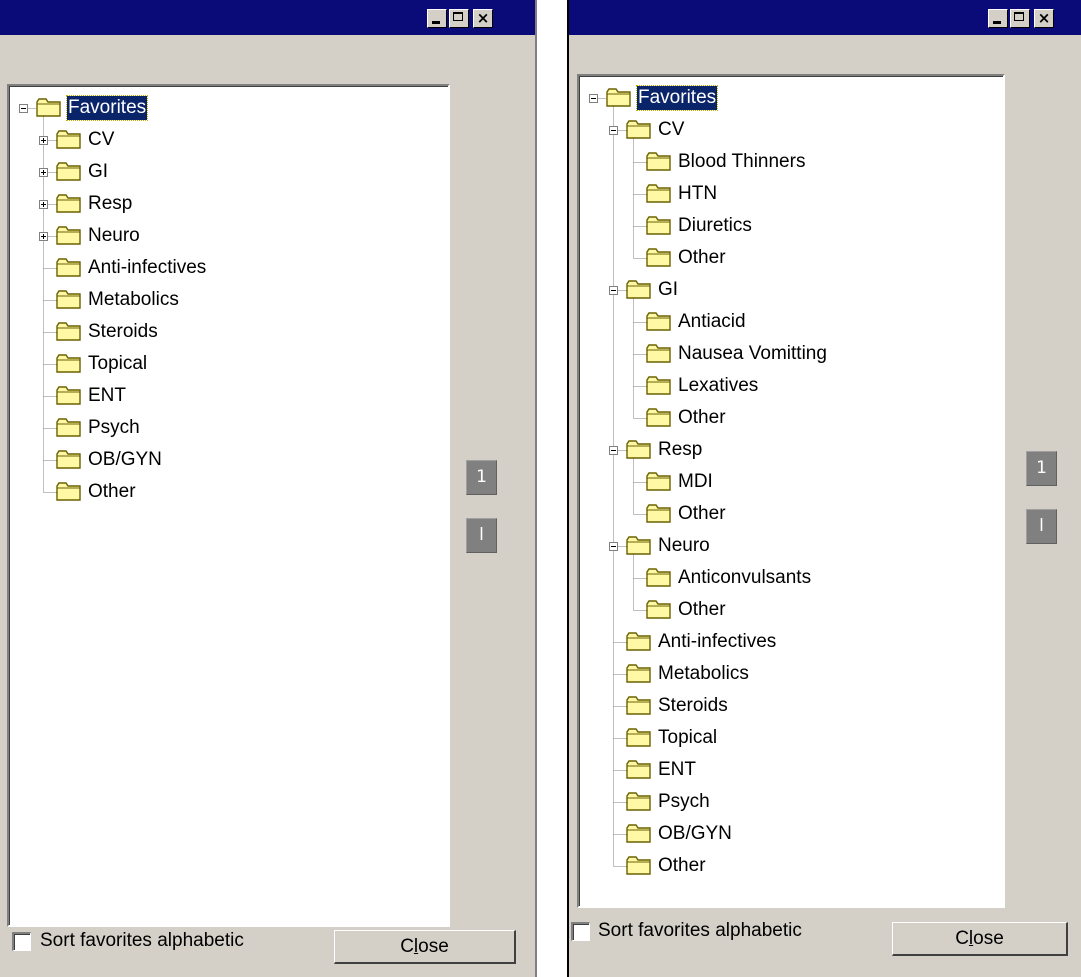 This screenshot has width=1081, height=977. I want to click on tree-item: Neuro, so click(791, 546).